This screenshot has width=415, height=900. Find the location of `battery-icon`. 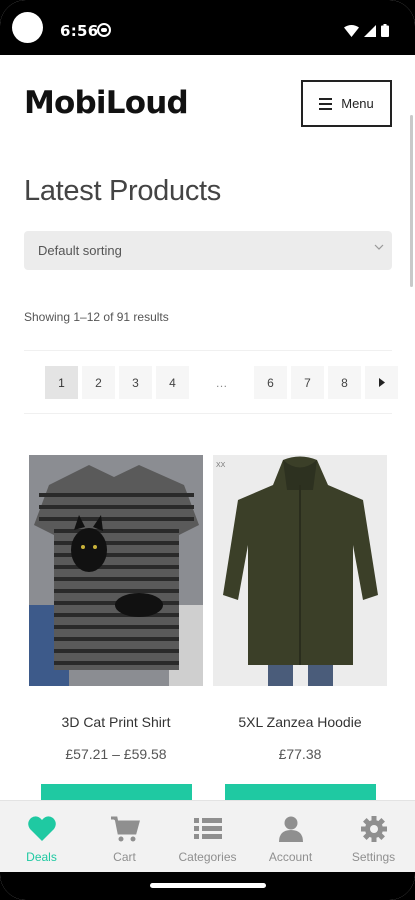

battery-icon is located at coordinates (385, 30).